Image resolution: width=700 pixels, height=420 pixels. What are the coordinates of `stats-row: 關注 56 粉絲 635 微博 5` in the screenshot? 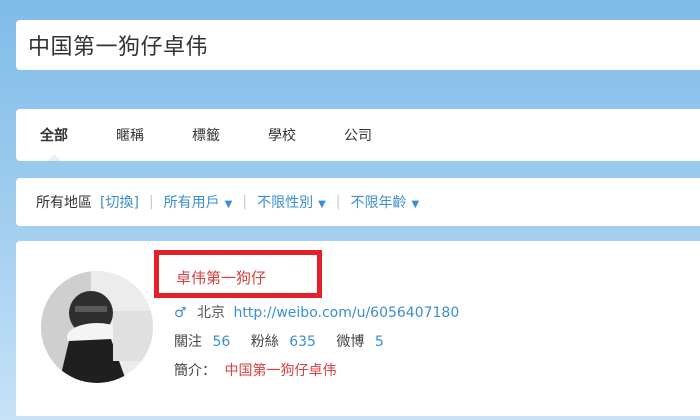 It's located at (287, 341).